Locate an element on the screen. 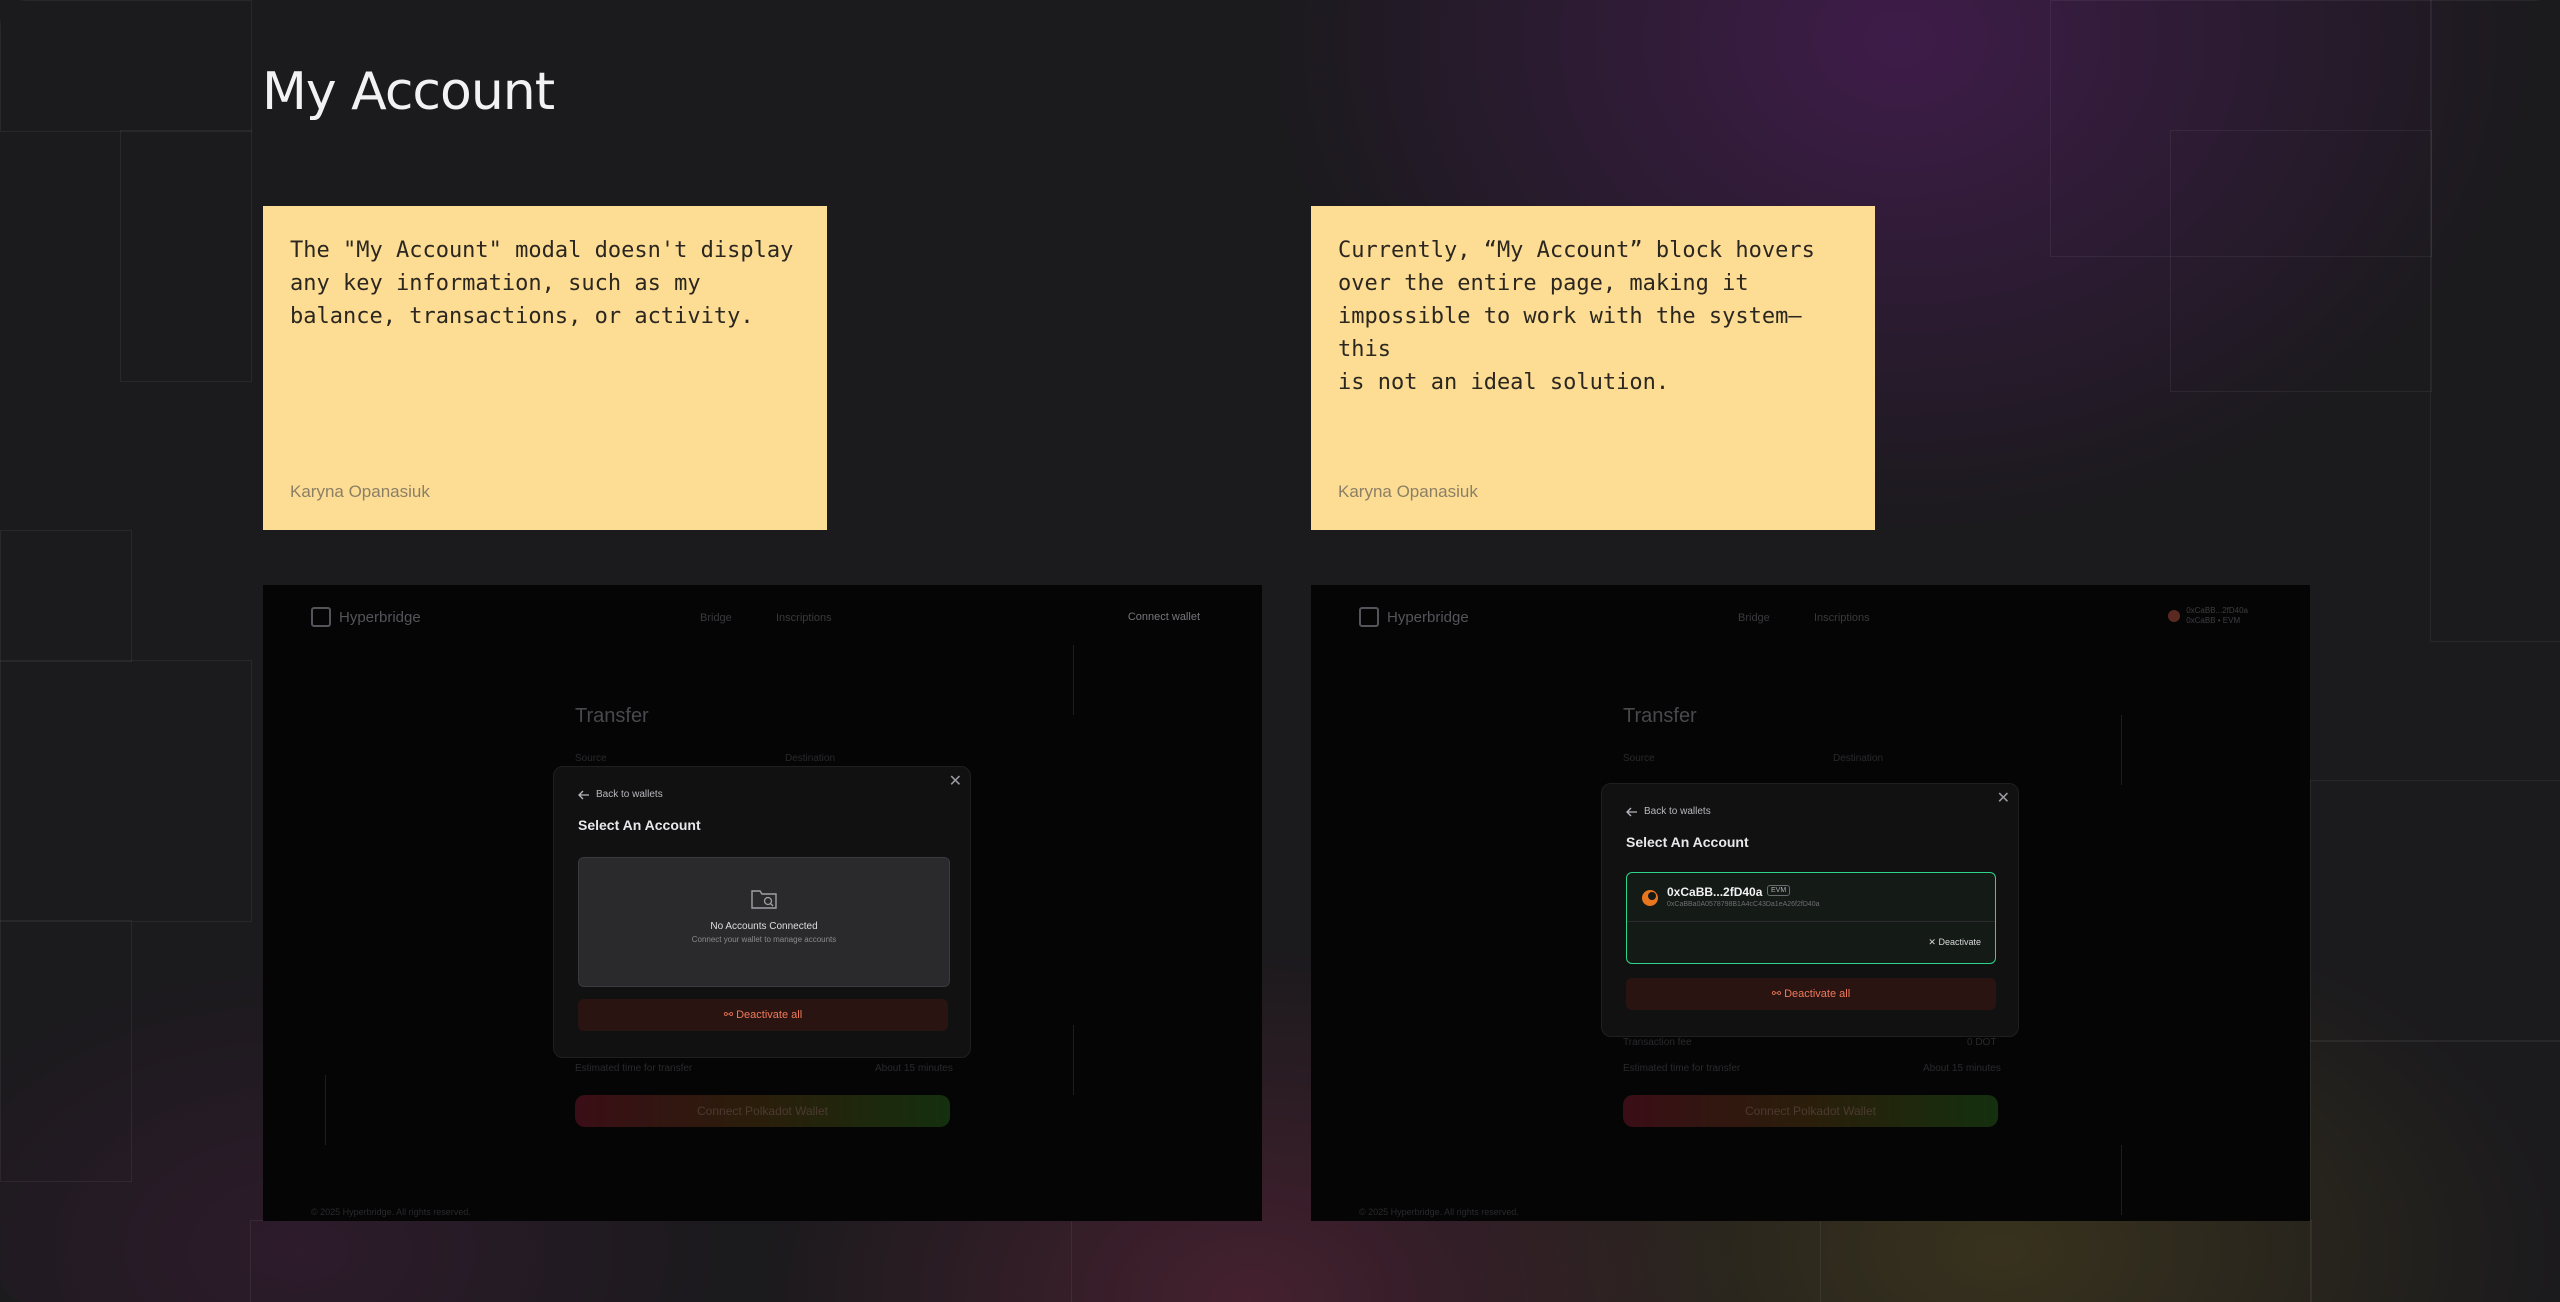 This screenshot has width=2560, height=1302. wallet-avatar is located at coordinates (2174, 616).